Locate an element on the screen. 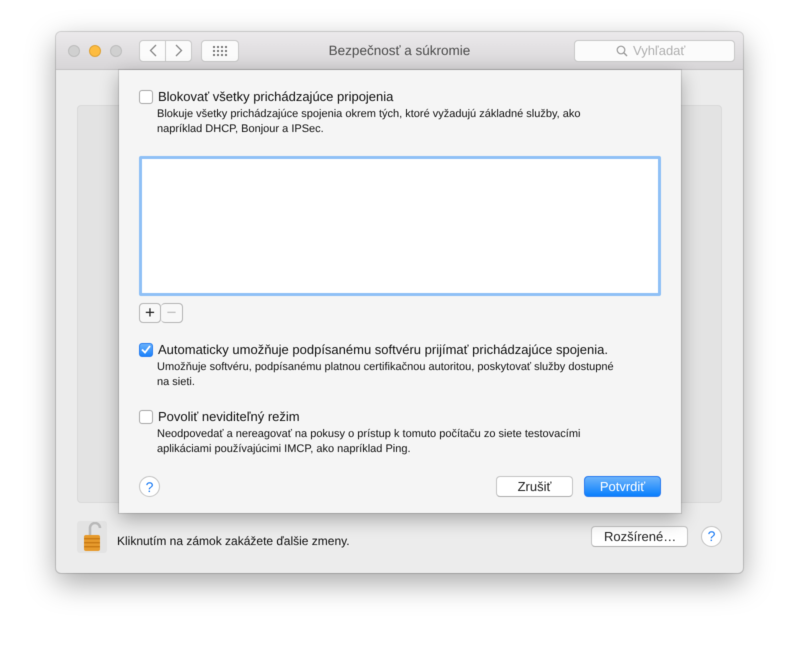 The height and width of the screenshot is (654, 799). minimize-button is located at coordinates (95, 50).